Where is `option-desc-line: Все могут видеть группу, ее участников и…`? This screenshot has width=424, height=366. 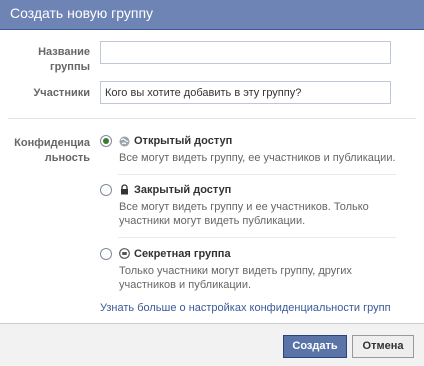 option-desc-line: Все могут видеть группу, ее участников и… is located at coordinates (257, 158).